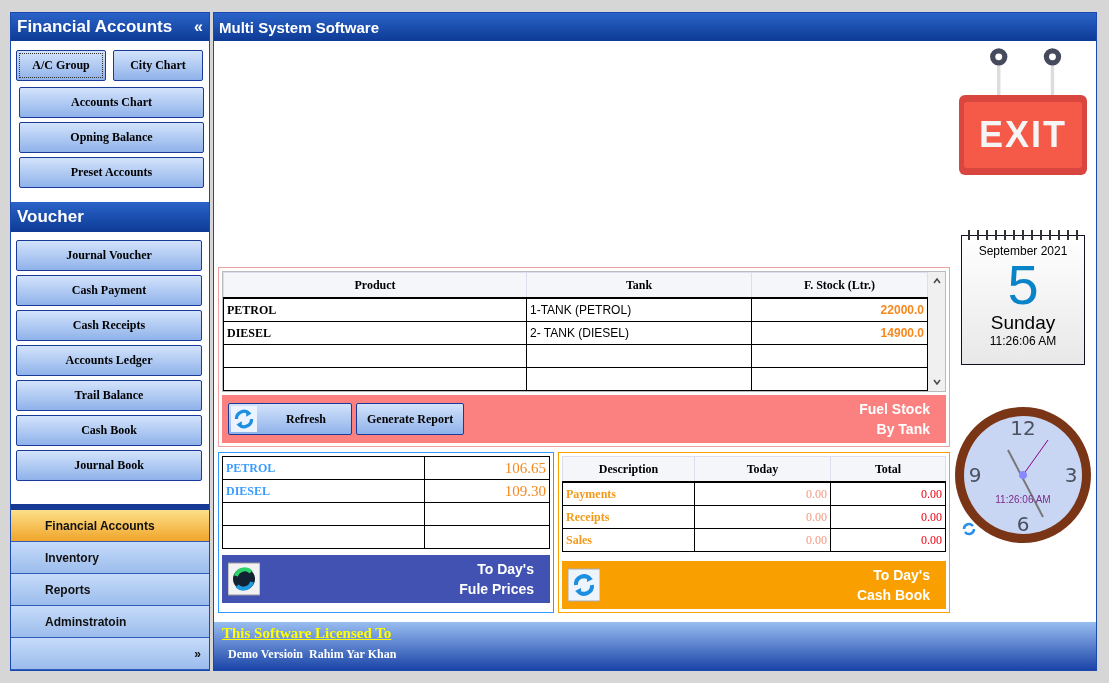 This screenshot has height=683, width=1109. Describe the element at coordinates (109, 360) in the screenshot. I see `voucher-button: Accounts Ledger` at that location.